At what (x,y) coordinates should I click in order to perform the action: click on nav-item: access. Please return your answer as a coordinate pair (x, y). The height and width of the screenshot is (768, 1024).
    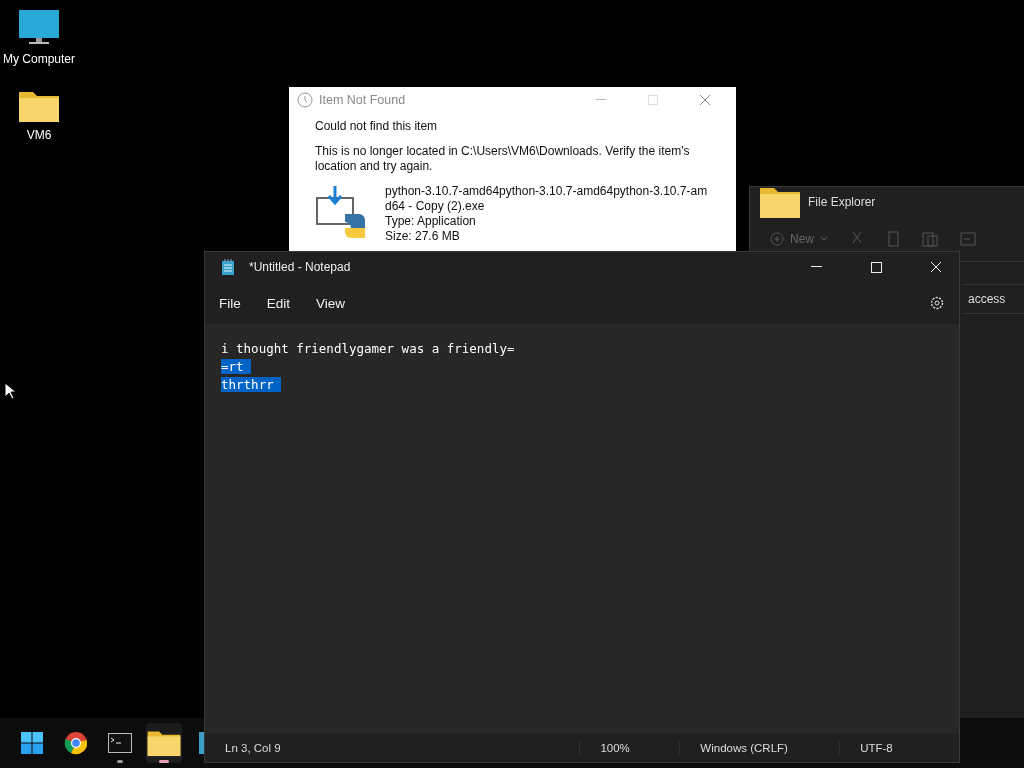
    Looking at the image, I should click on (993, 299).